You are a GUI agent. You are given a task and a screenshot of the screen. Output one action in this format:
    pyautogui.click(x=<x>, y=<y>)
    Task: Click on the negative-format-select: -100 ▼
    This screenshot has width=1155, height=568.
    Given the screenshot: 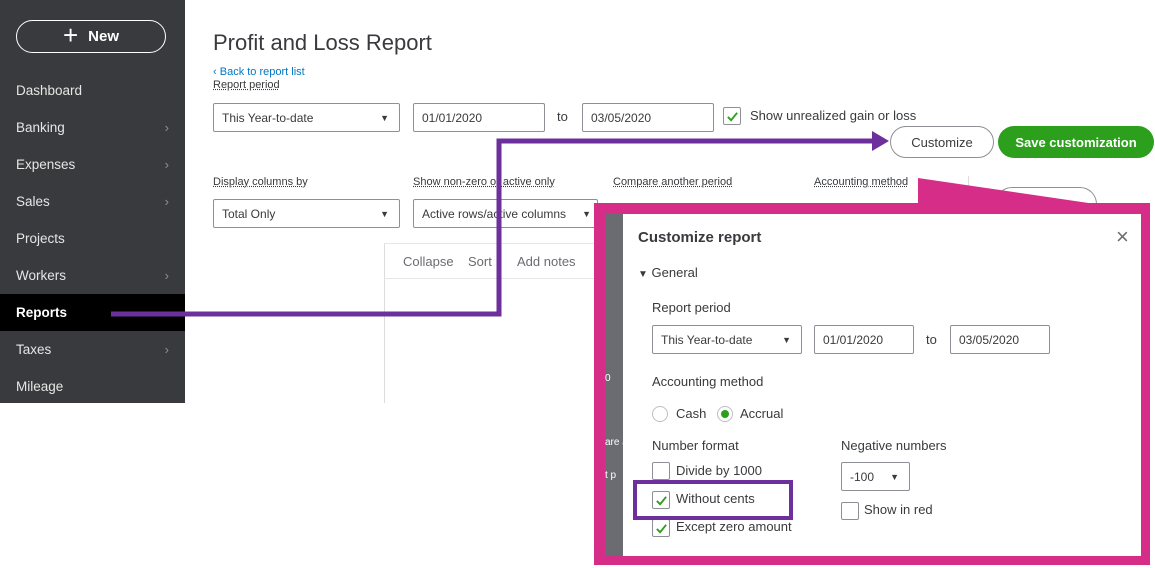 What is the action you would take?
    pyautogui.click(x=875, y=476)
    